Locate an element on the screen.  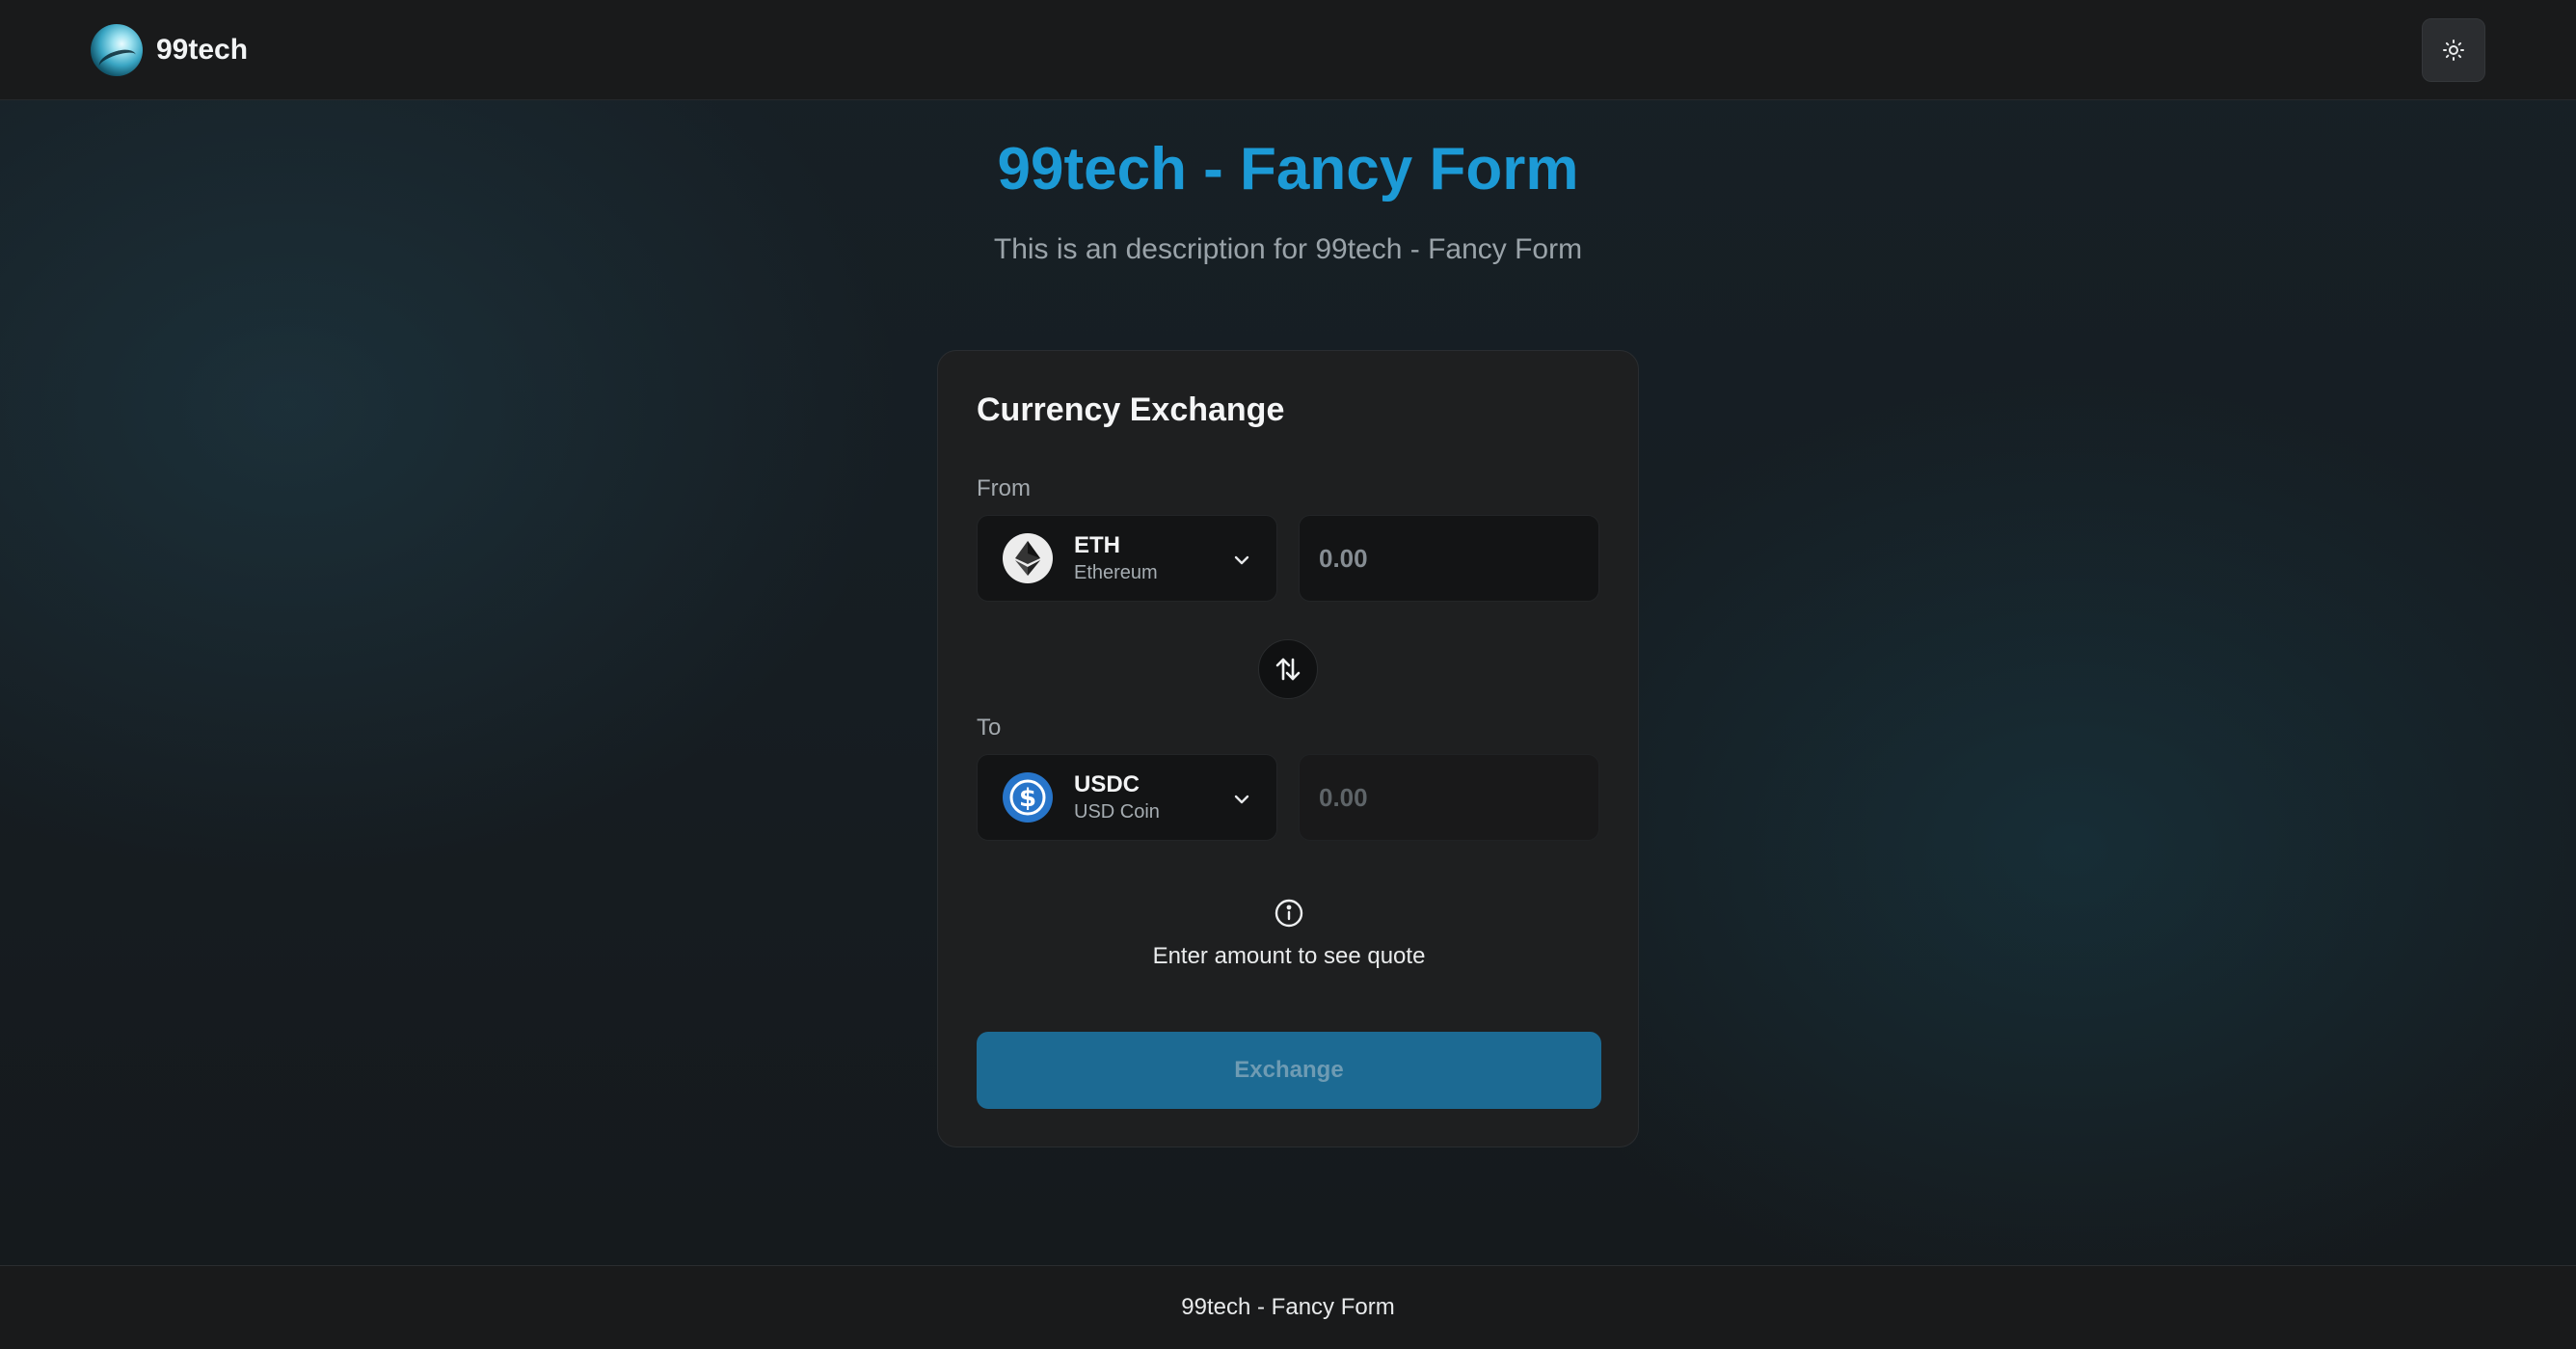
from-token-name: Ethereum is located at coordinates (1116, 572).